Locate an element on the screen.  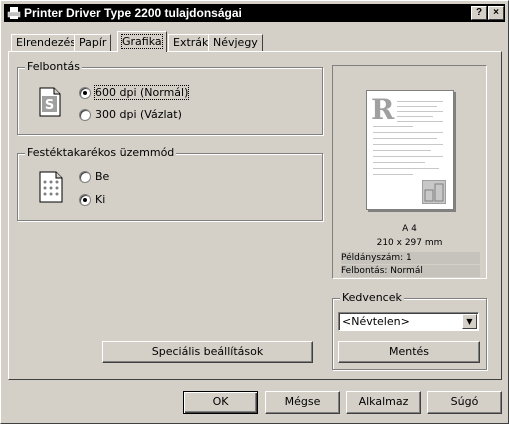
help-title-button: ? is located at coordinates (479, 13).